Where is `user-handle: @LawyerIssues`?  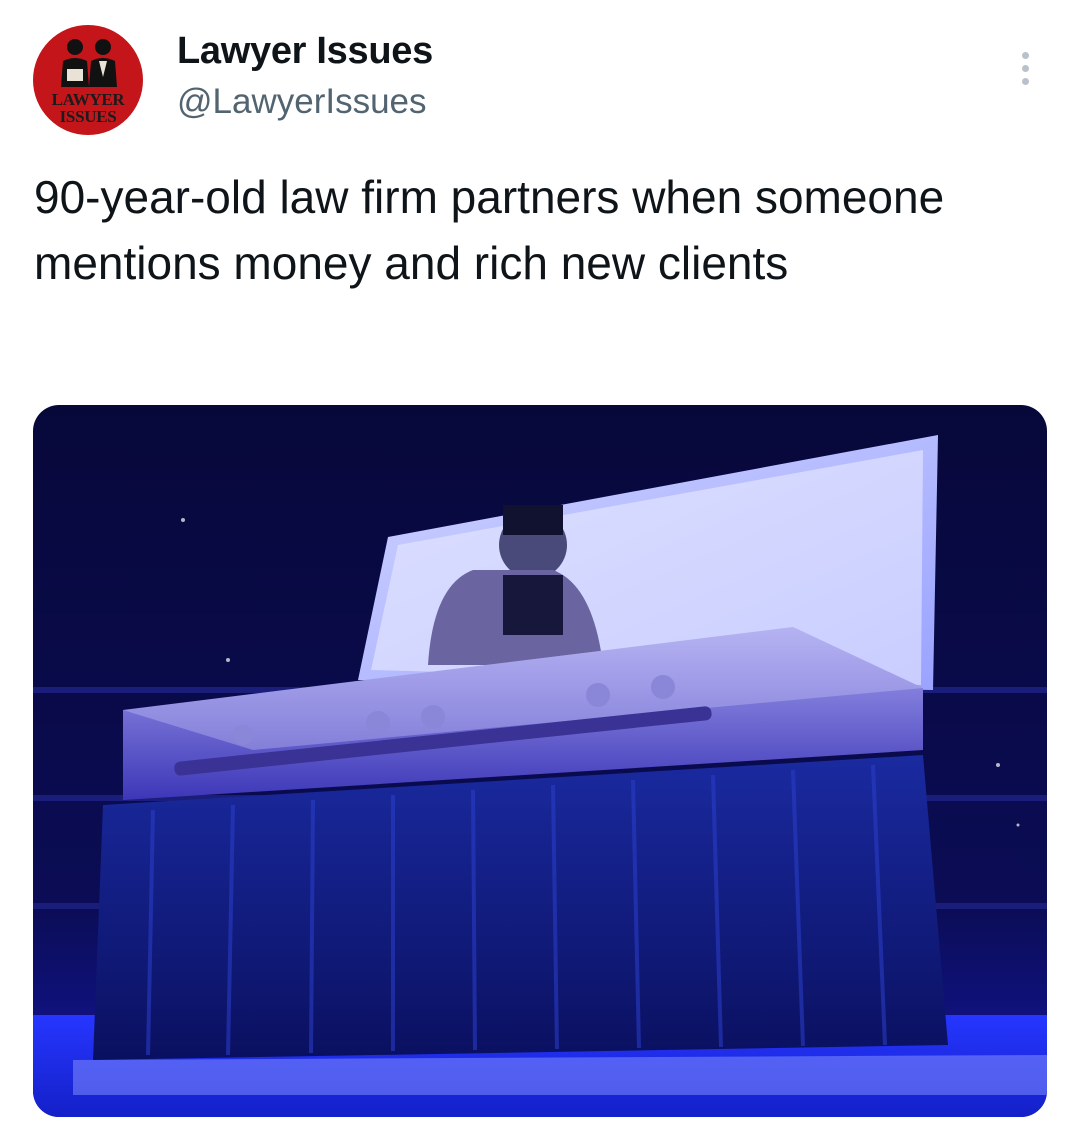 user-handle: @LawyerIssues is located at coordinates (302, 102).